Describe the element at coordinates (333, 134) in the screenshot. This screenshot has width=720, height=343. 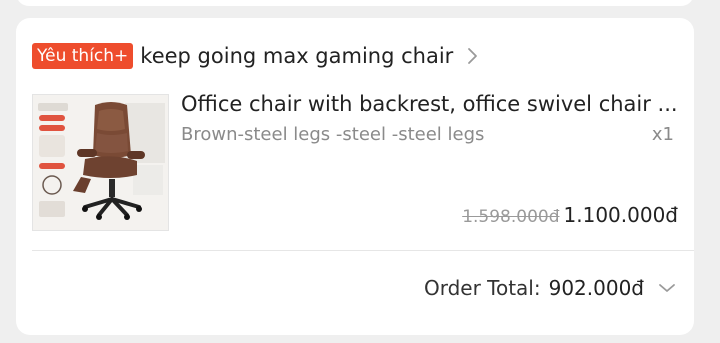
I see `product-variant: Brown-steel legs -steel -steel legs` at that location.